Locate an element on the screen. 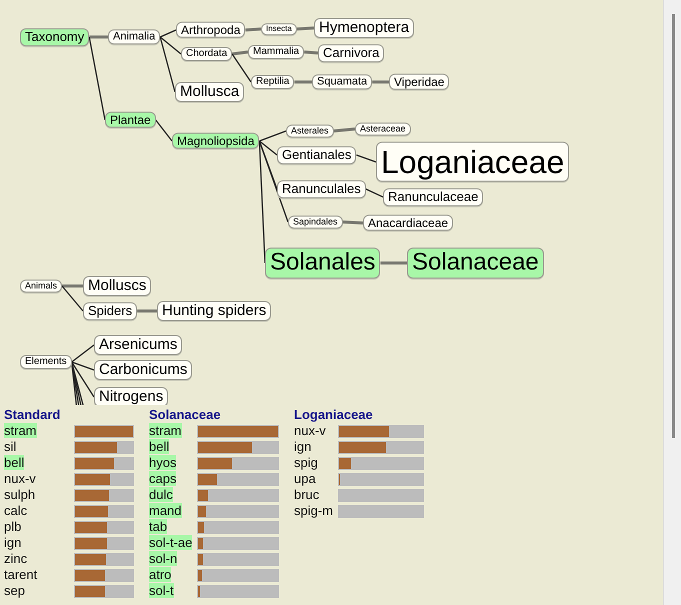 This screenshot has height=605, width=681. tree-node: Reptilia is located at coordinates (272, 82).